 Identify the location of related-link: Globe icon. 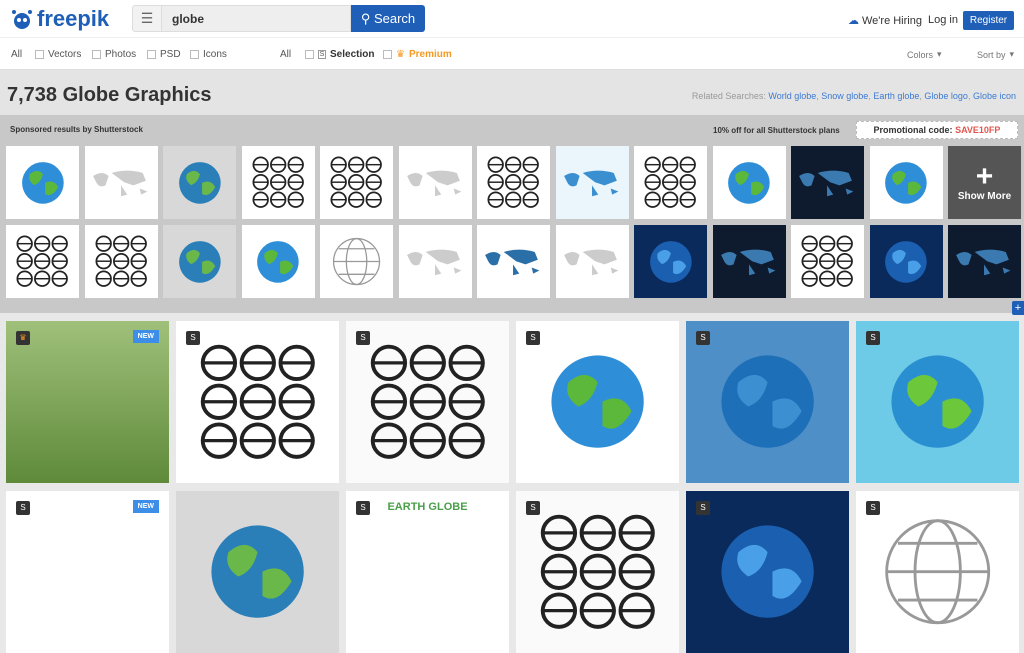
(994, 96).